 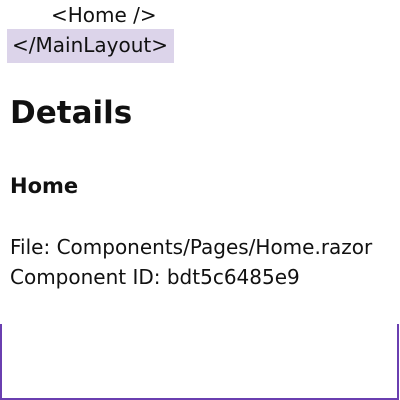 What do you see at coordinates (90, 46) in the screenshot?
I see `tree-item-mainlayout-selected: </MainLayout>` at bounding box center [90, 46].